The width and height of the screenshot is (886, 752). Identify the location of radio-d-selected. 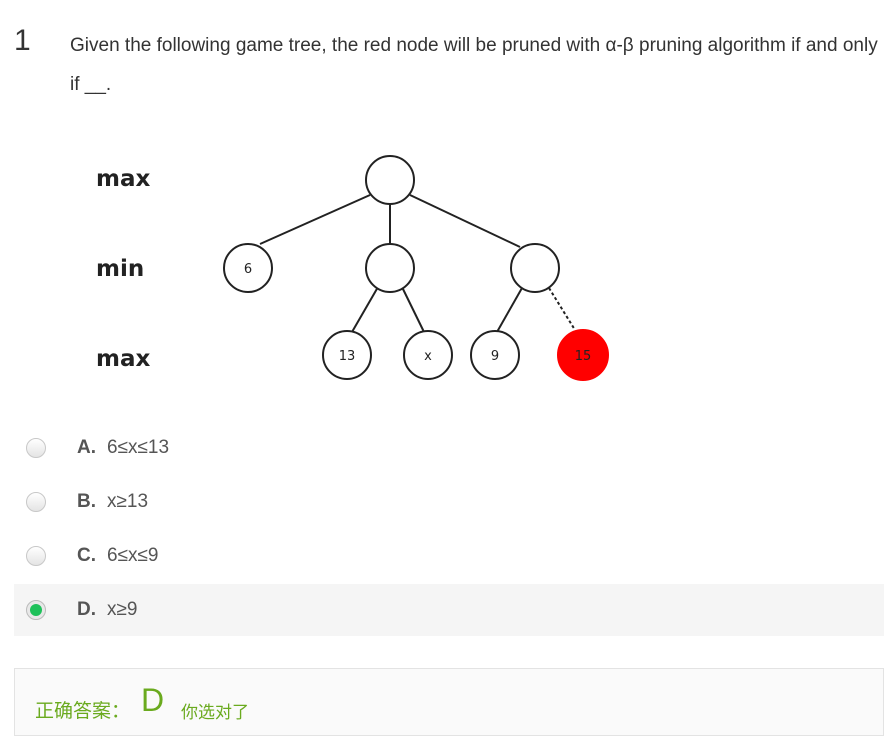
(36, 610).